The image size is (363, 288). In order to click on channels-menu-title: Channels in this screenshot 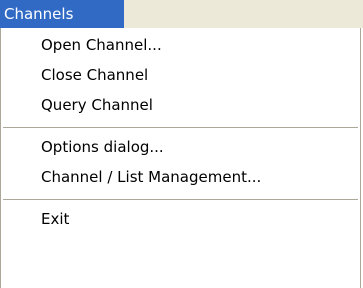, I will do `click(62, 14)`.